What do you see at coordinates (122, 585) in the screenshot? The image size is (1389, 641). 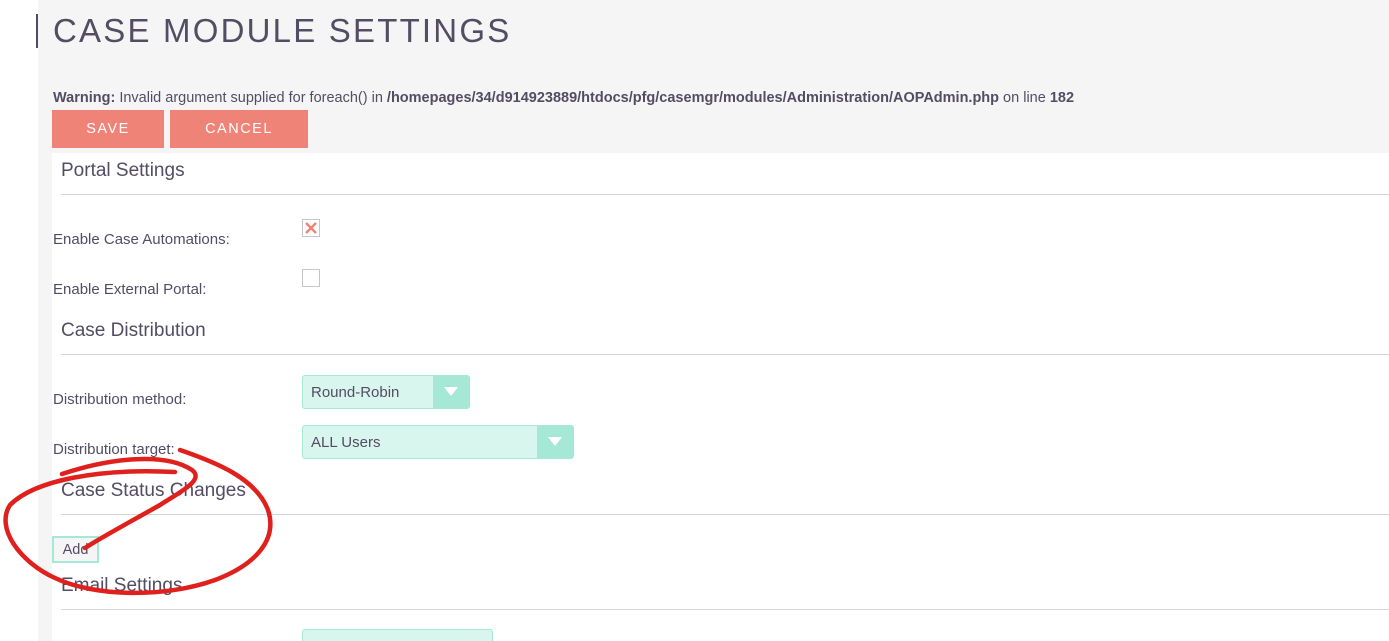 I see `email-settings-title: Email Settings` at bounding box center [122, 585].